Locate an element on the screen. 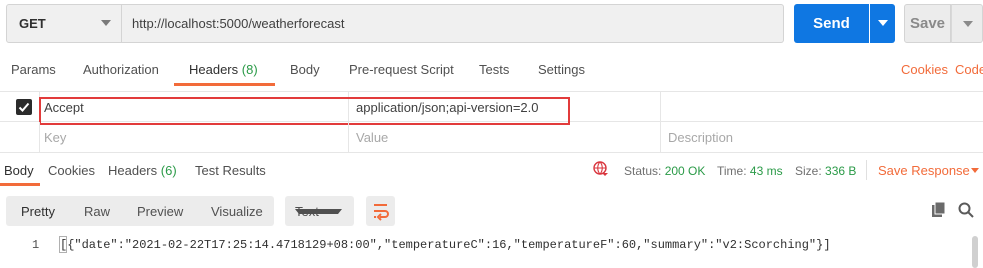 The height and width of the screenshot is (268, 983). code-link: Code is located at coordinates (969, 69).